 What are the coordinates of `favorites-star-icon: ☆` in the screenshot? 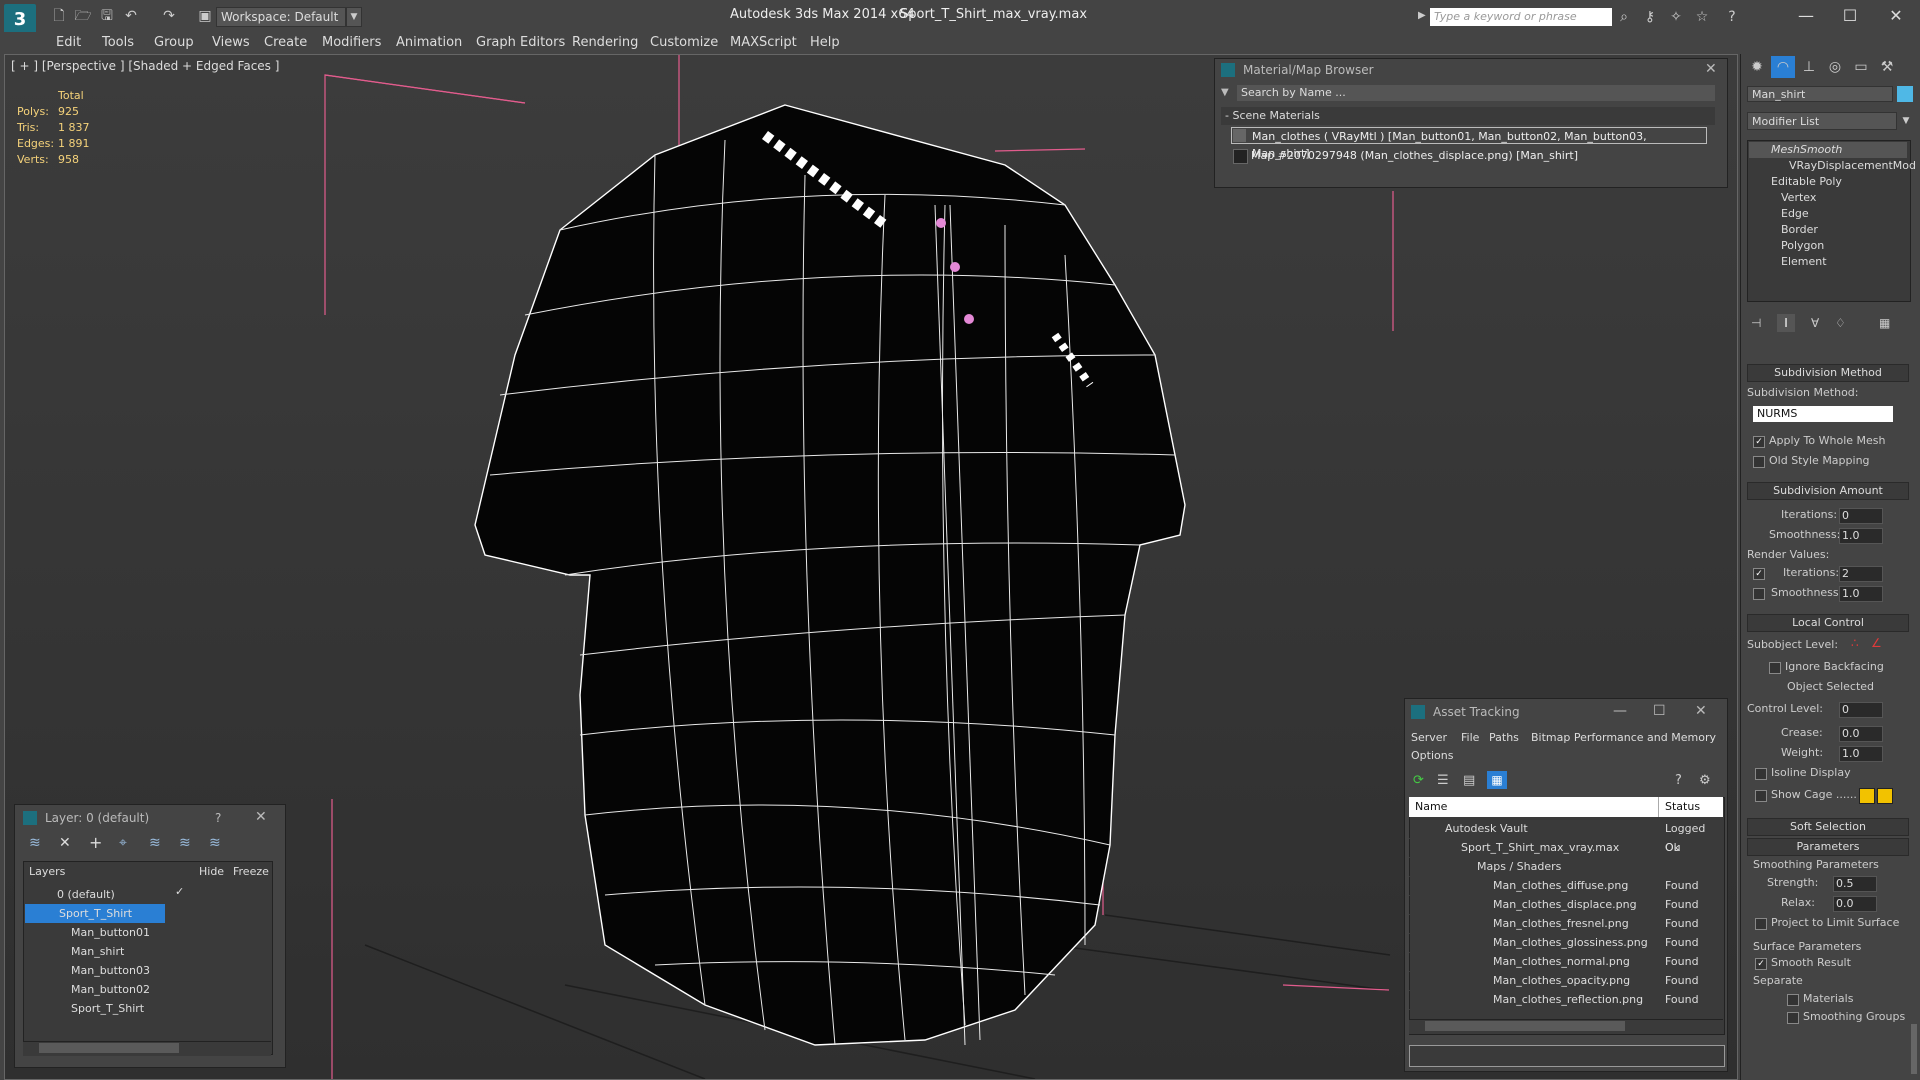 It's located at (1702, 17).